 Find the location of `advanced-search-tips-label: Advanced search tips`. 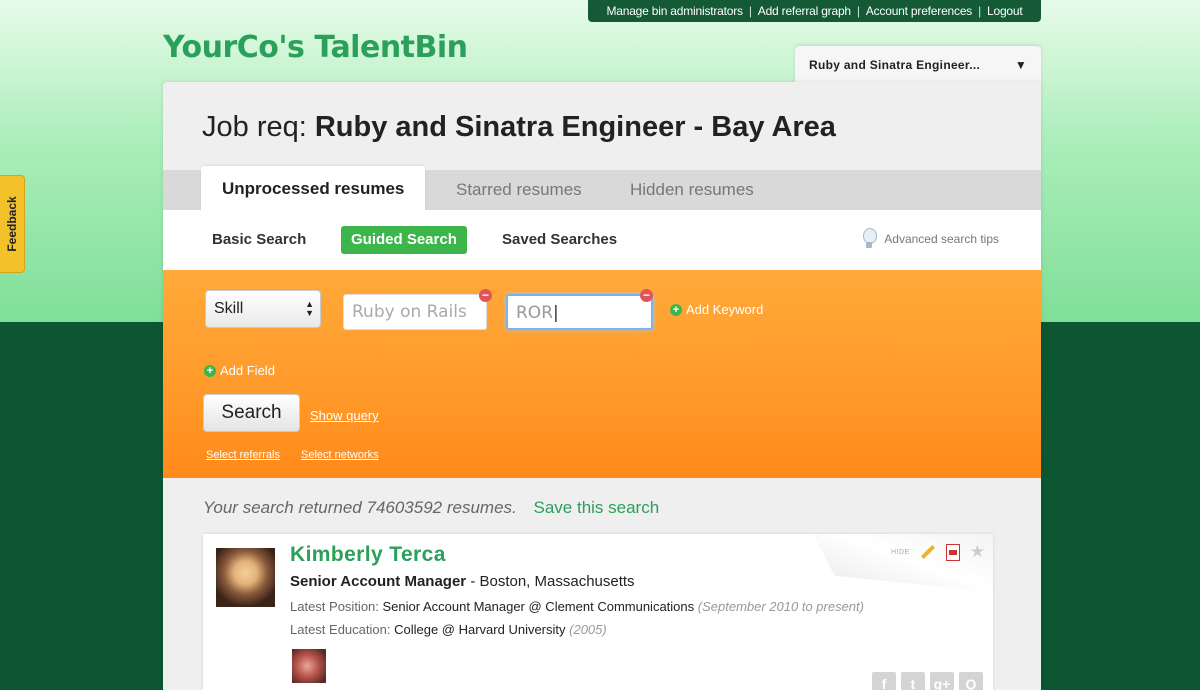

advanced-search-tips-label: Advanced search tips is located at coordinates (941, 239).